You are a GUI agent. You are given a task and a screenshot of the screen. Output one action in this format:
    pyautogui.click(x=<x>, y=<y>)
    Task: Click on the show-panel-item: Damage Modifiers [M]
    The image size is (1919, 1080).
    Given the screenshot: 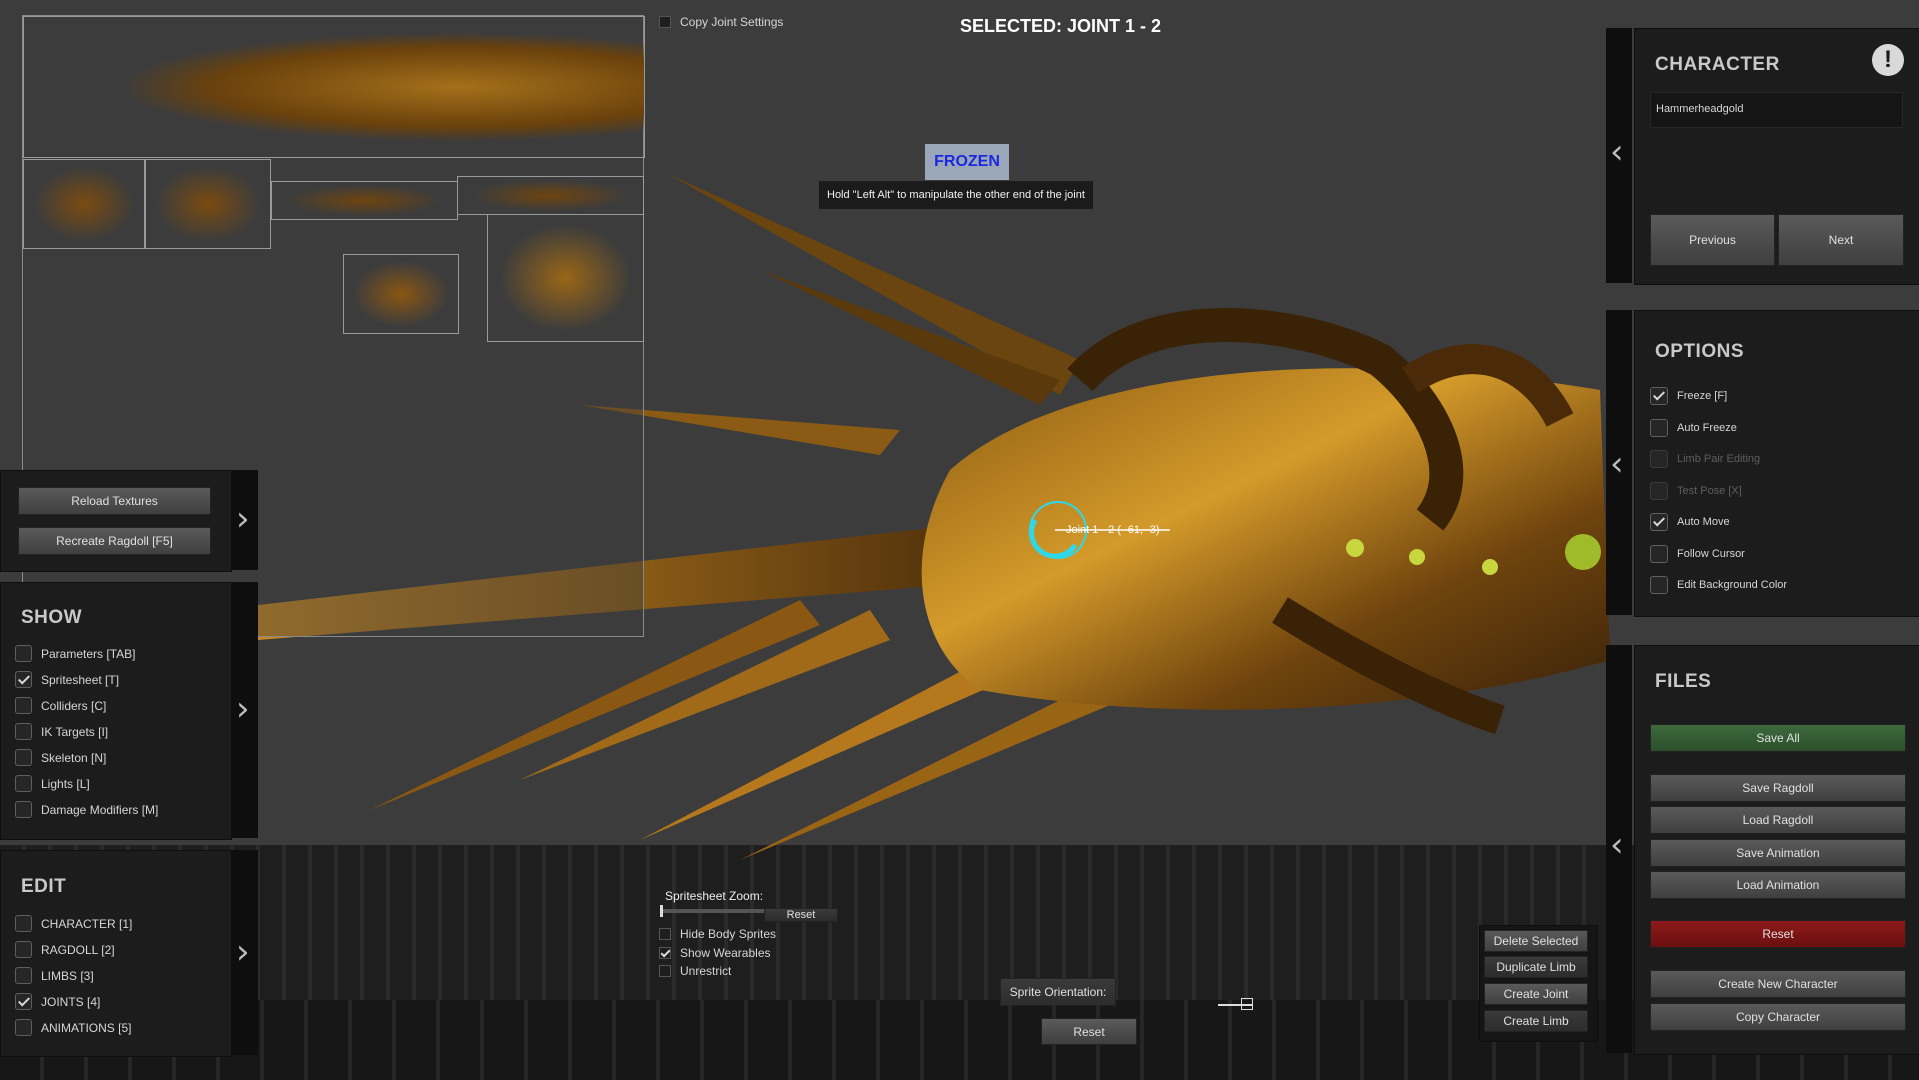 What is the action you would take?
    pyautogui.click(x=86, y=809)
    